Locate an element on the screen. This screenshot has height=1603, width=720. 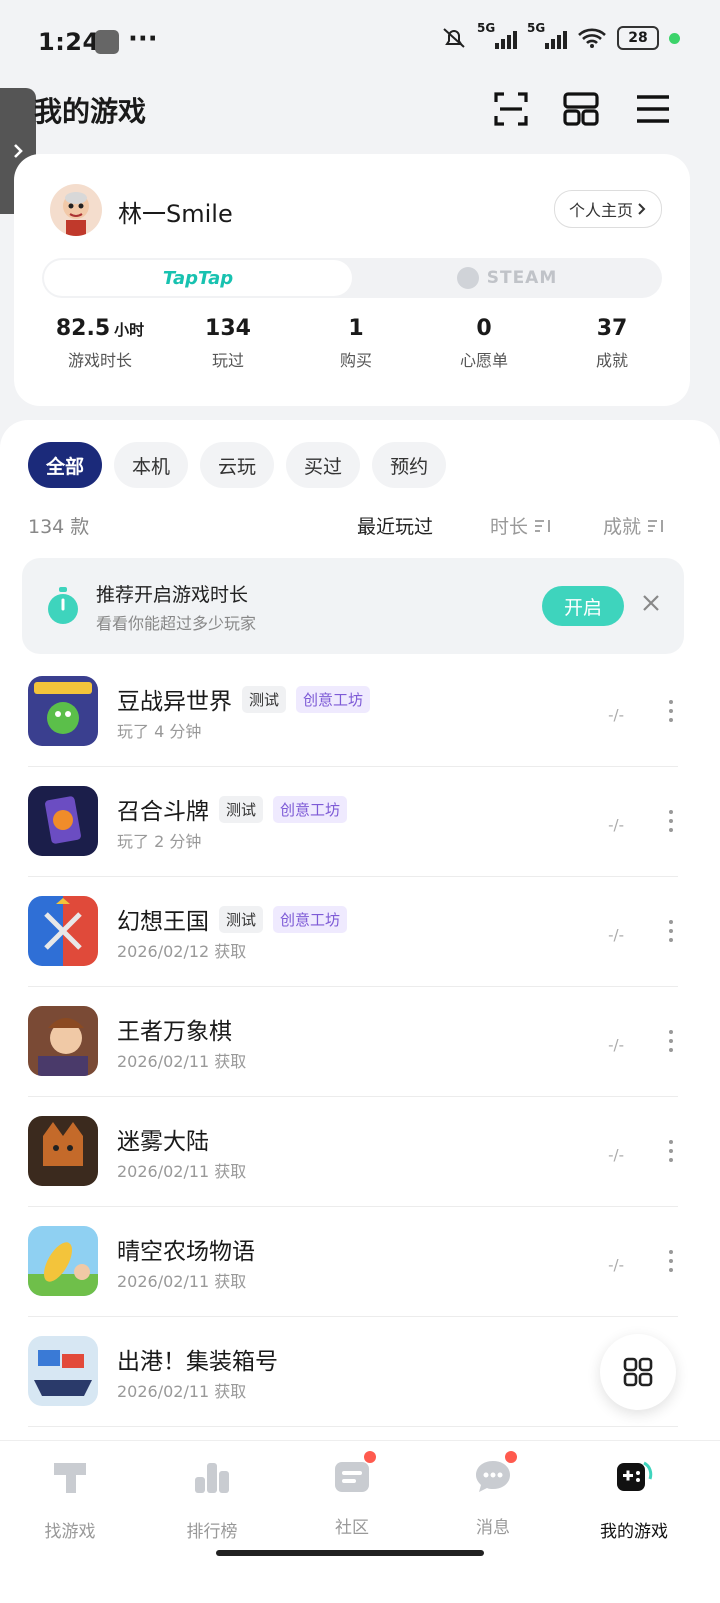
filter-chip-bought: 买过 is located at coordinates (323, 465).